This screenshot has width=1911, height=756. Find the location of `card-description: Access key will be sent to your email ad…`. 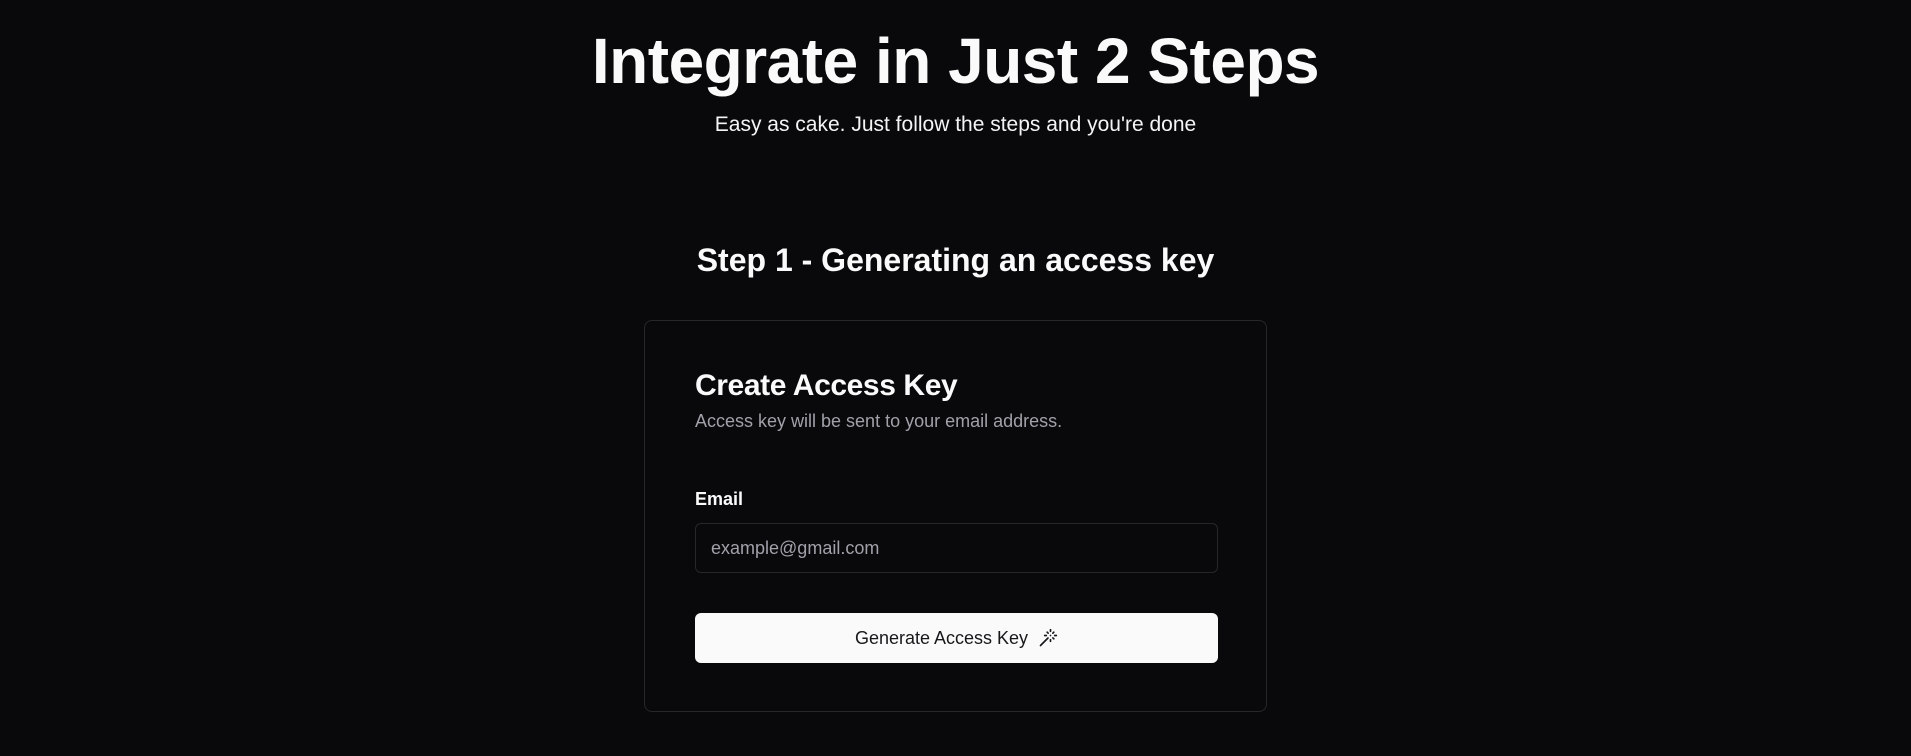

card-description: Access key will be sent to your email ad… is located at coordinates (879, 421).